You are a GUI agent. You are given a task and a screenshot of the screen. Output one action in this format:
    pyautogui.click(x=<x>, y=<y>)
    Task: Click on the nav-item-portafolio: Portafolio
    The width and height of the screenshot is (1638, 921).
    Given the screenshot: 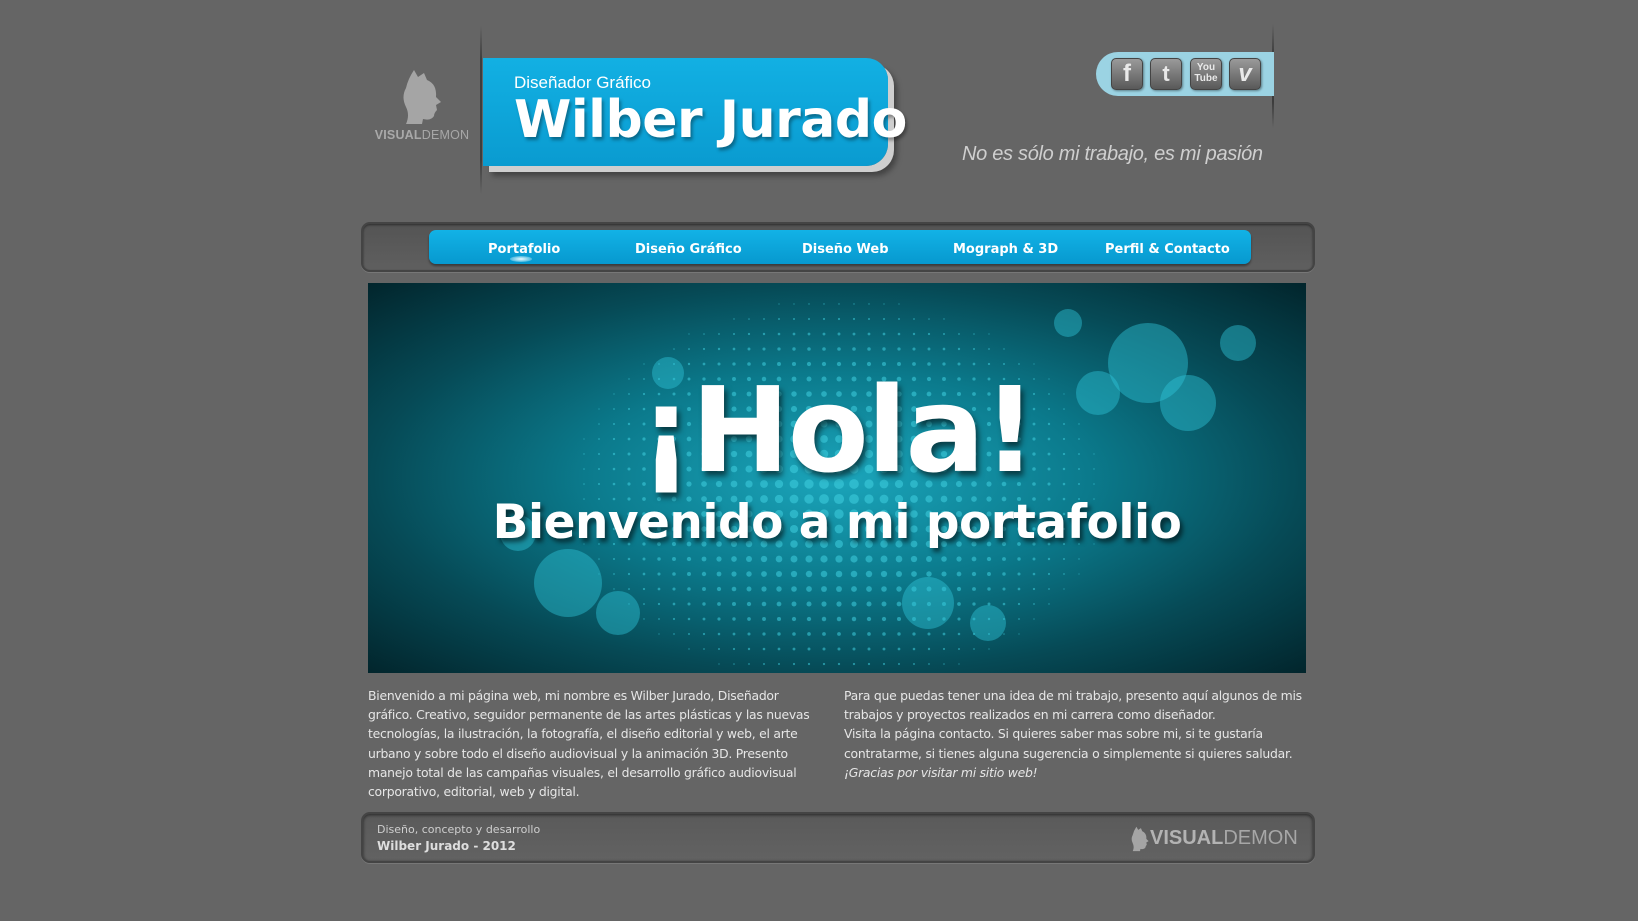 What is the action you would take?
    pyautogui.click(x=524, y=249)
    